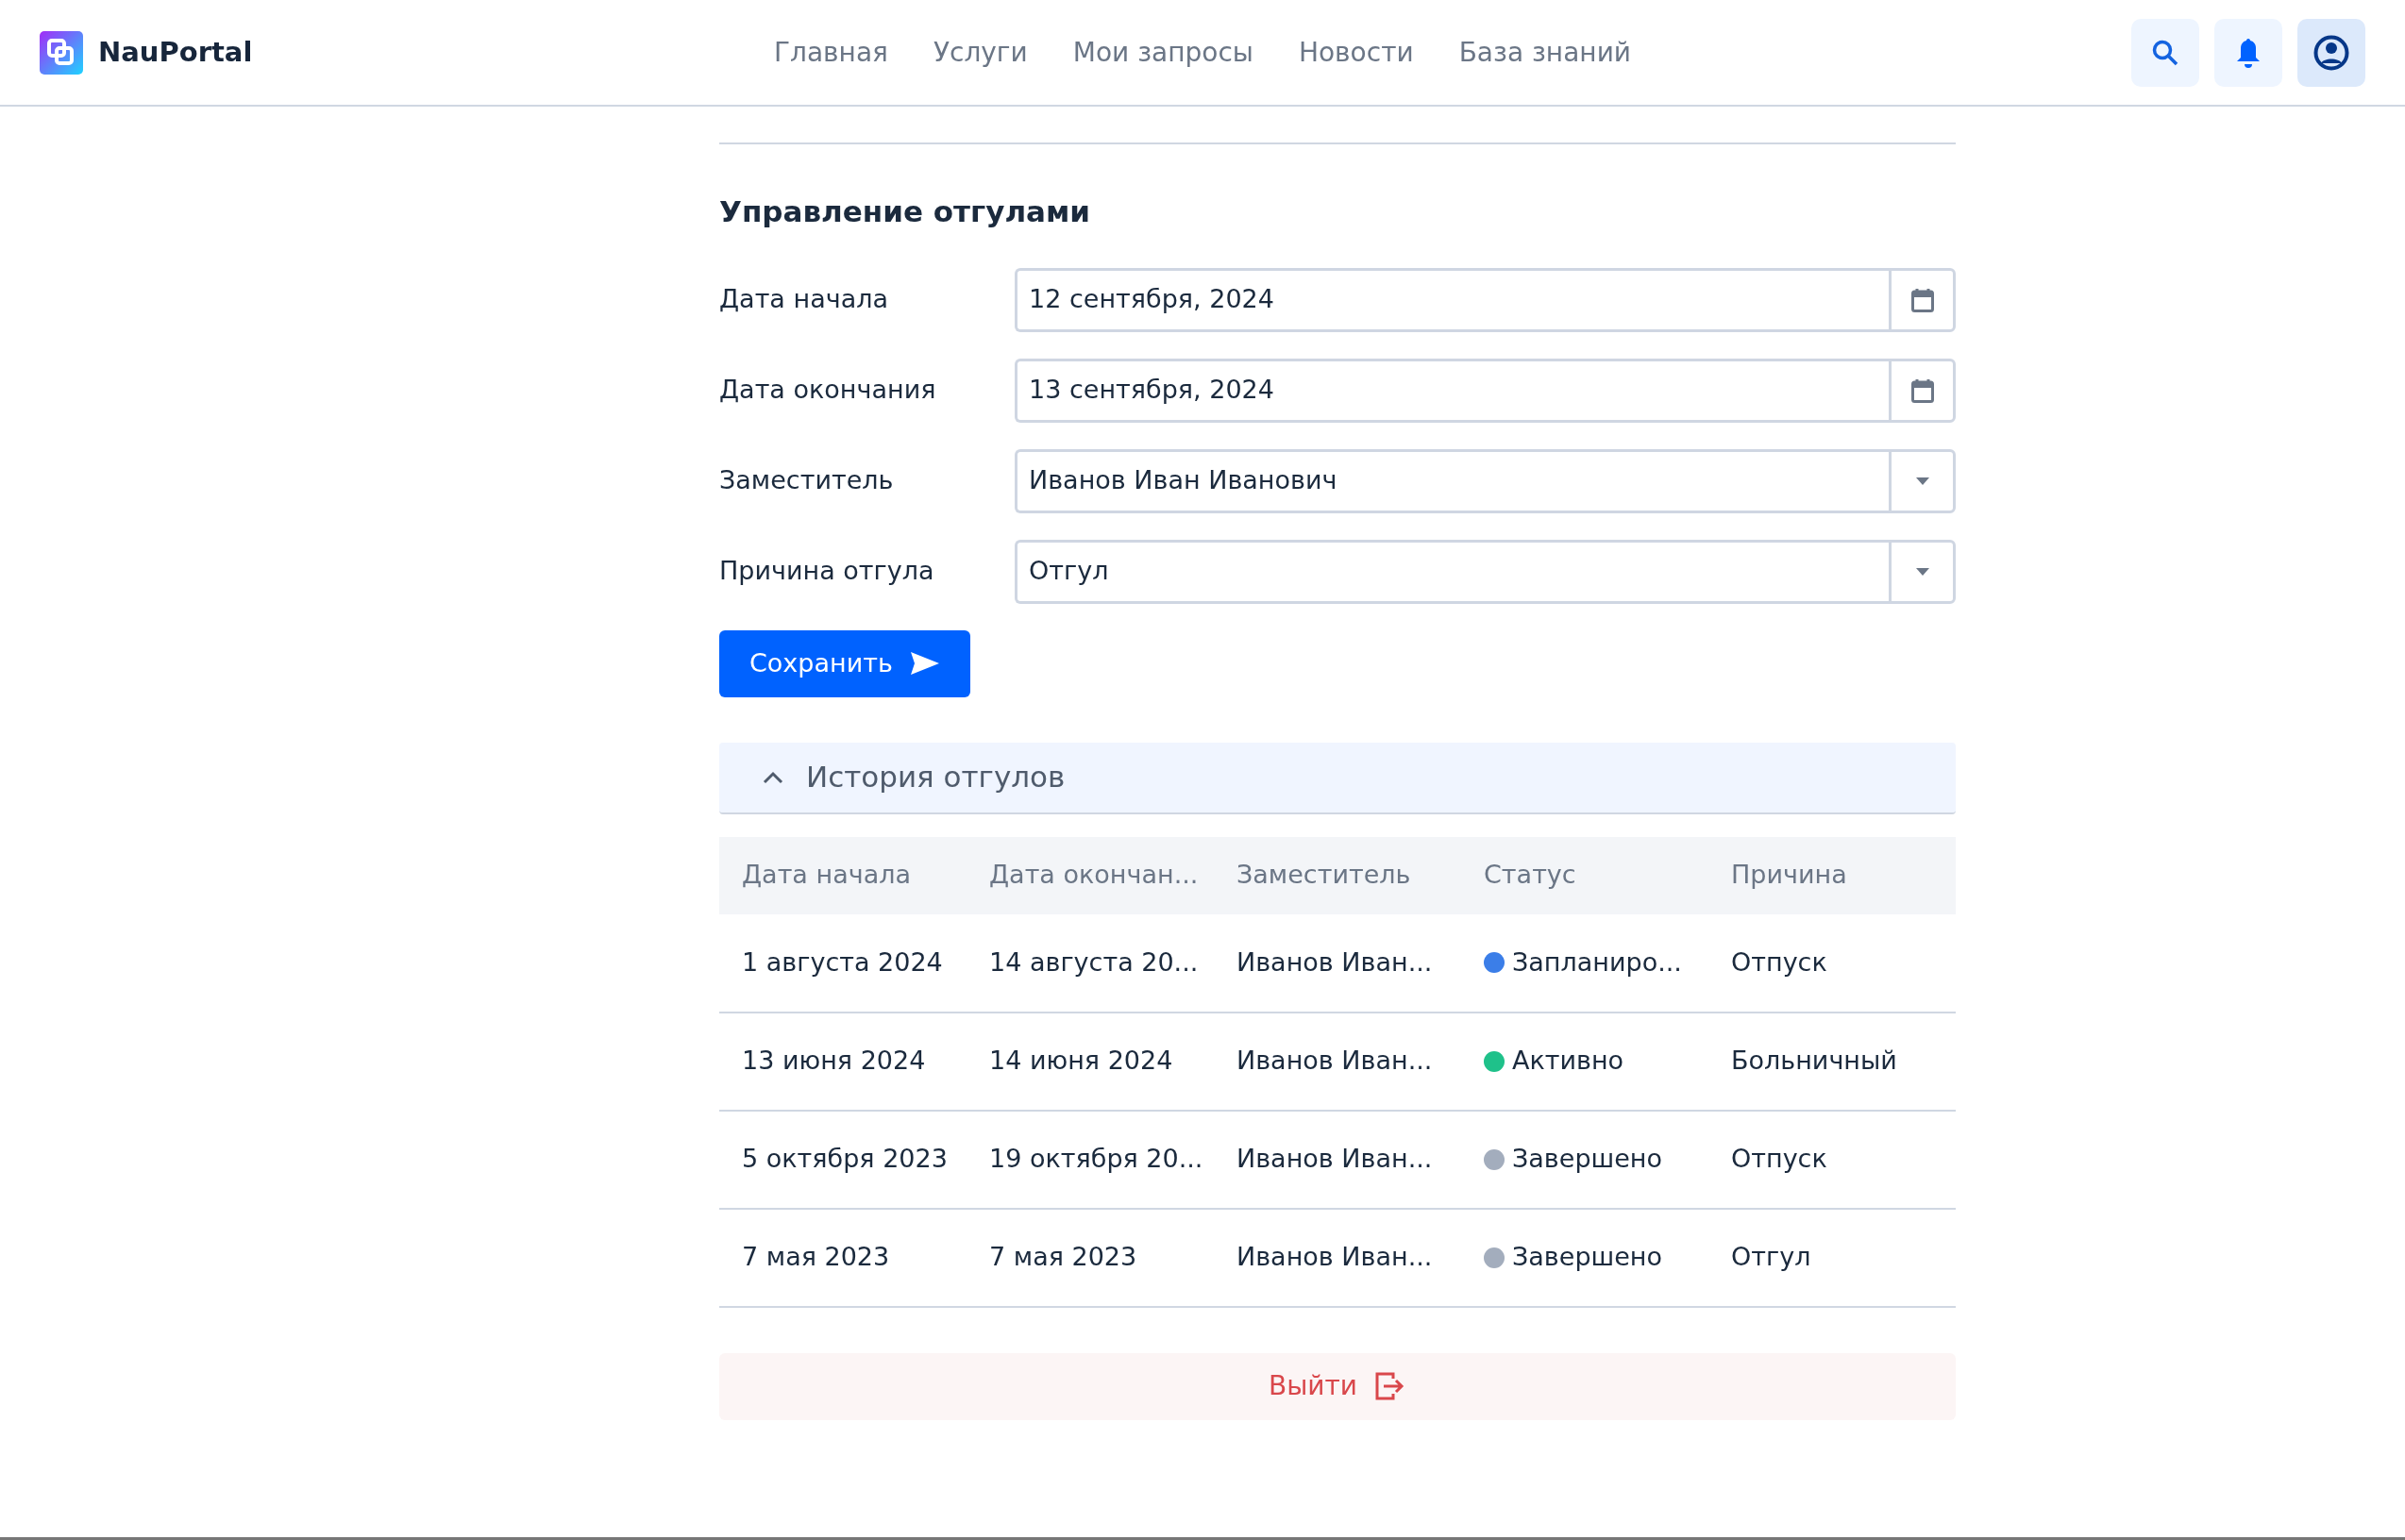 The image size is (2405, 1540). What do you see at coordinates (843, 875) in the screenshot?
I see `column-header: Дата начала` at bounding box center [843, 875].